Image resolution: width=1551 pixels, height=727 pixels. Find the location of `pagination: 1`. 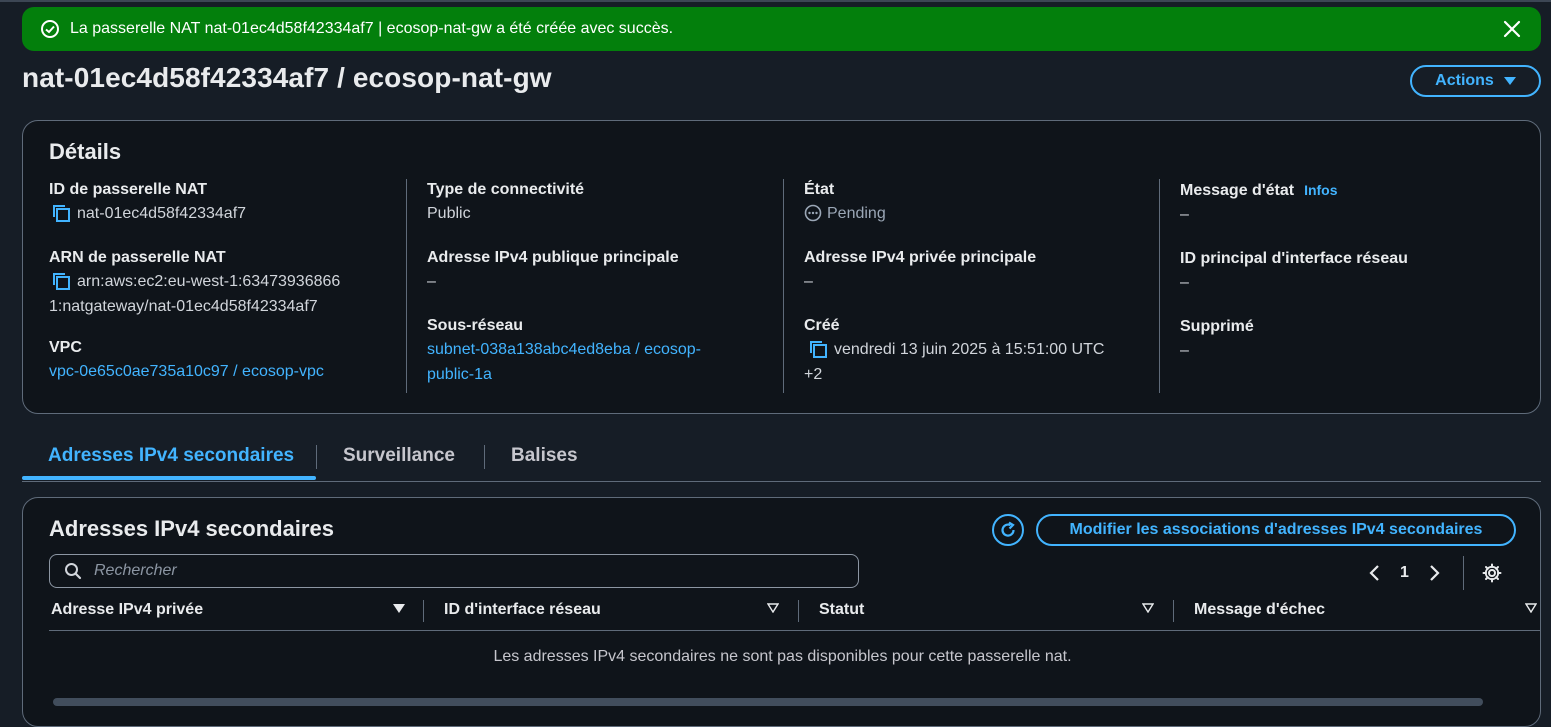

pagination: 1 is located at coordinates (1435, 573).